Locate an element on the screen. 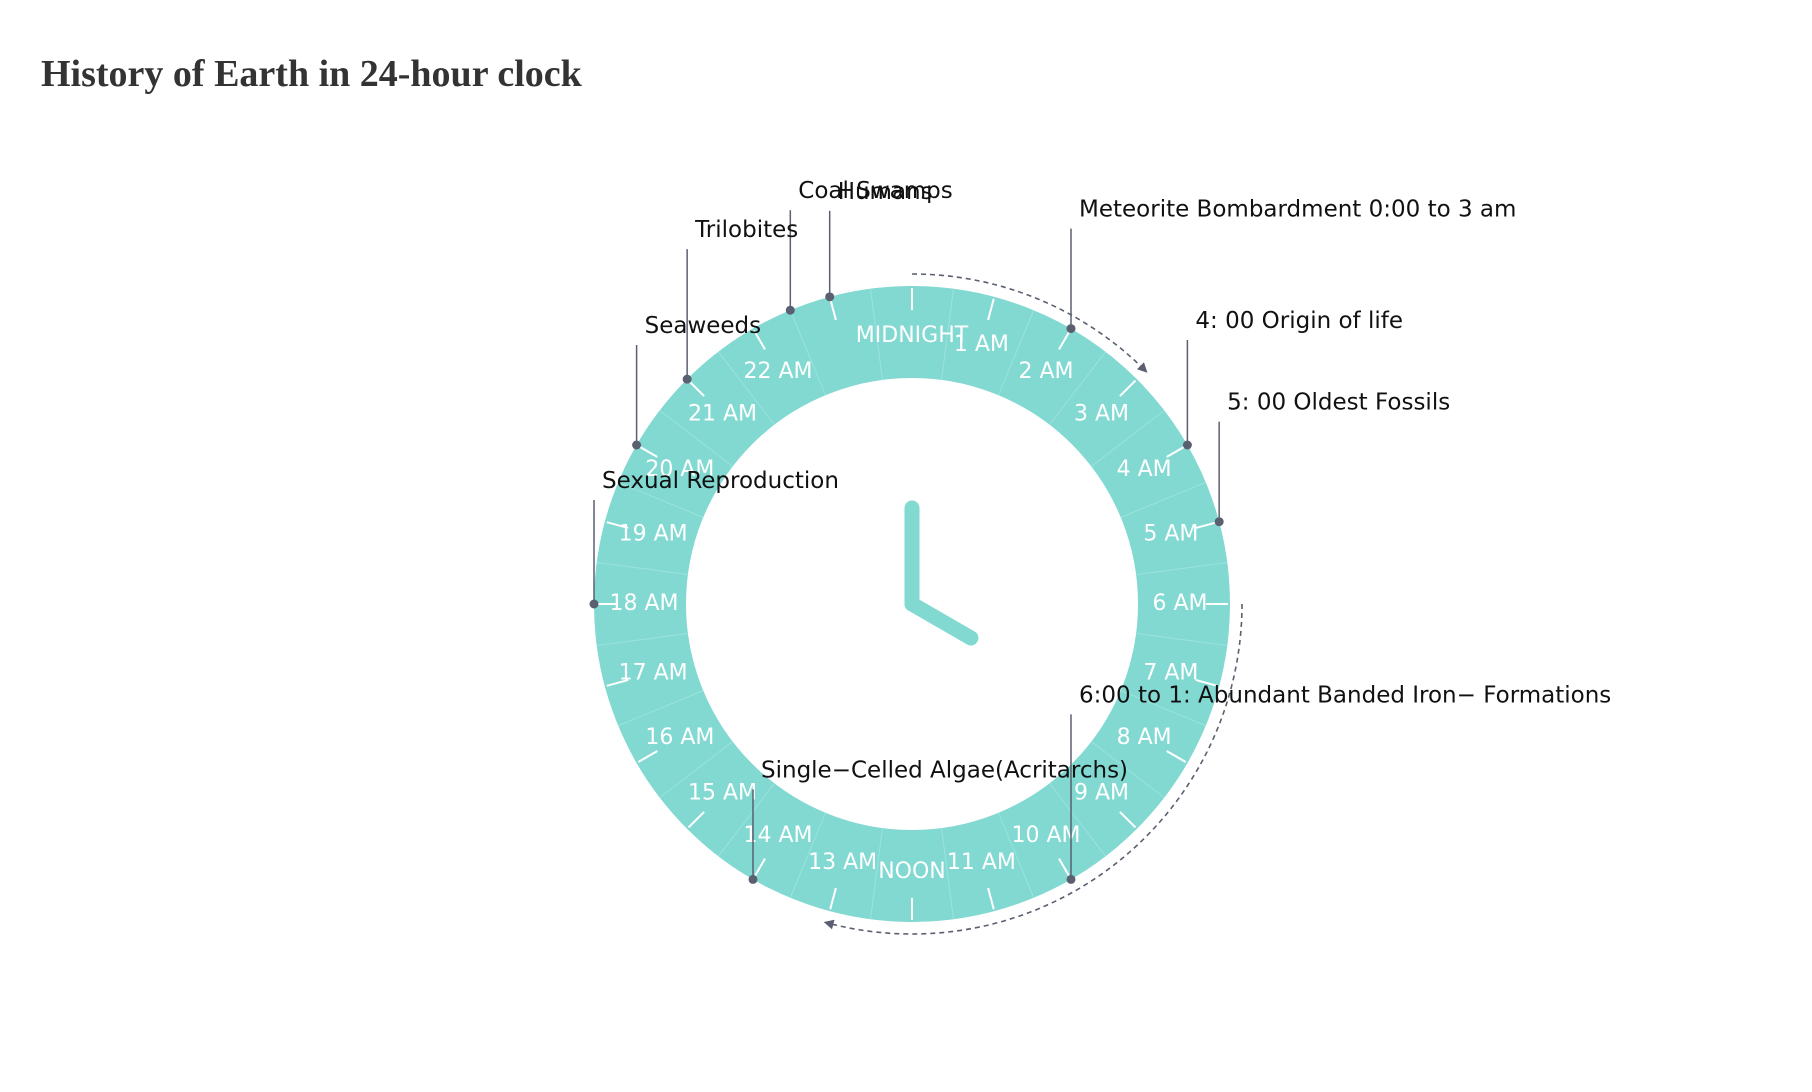  hour-label: 3 AM is located at coordinates (1101, 413).